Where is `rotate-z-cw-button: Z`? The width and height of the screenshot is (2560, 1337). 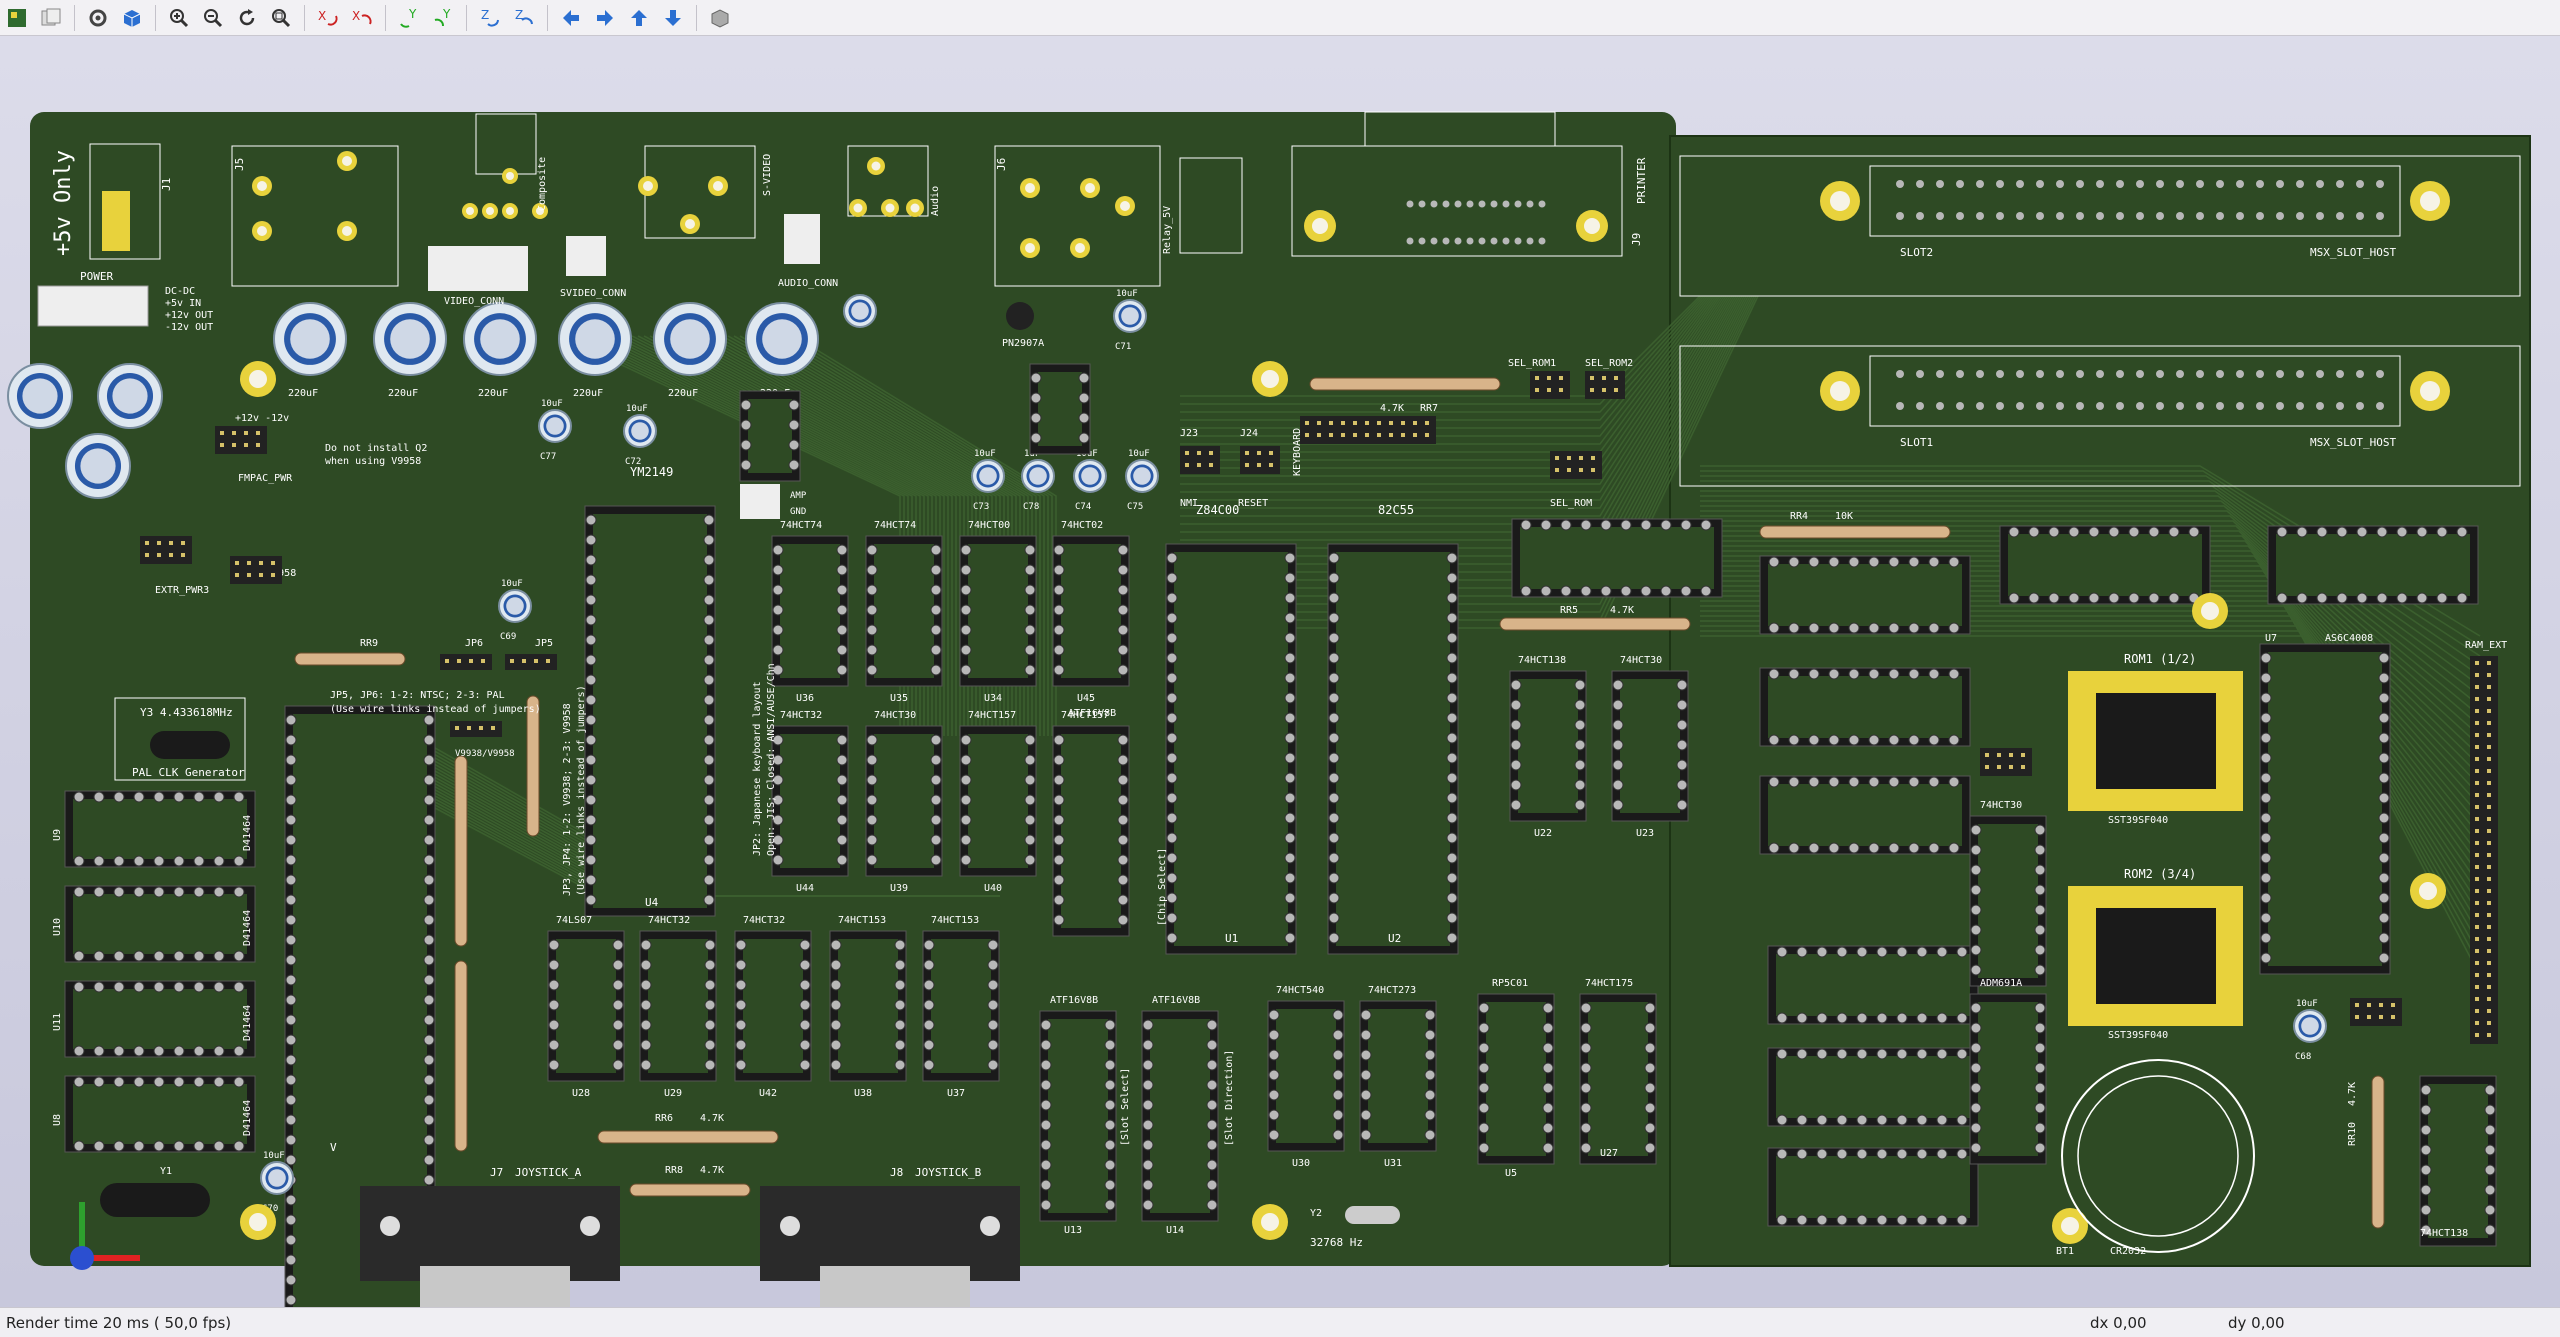
rotate-z-cw-button: Z is located at coordinates (490, 18).